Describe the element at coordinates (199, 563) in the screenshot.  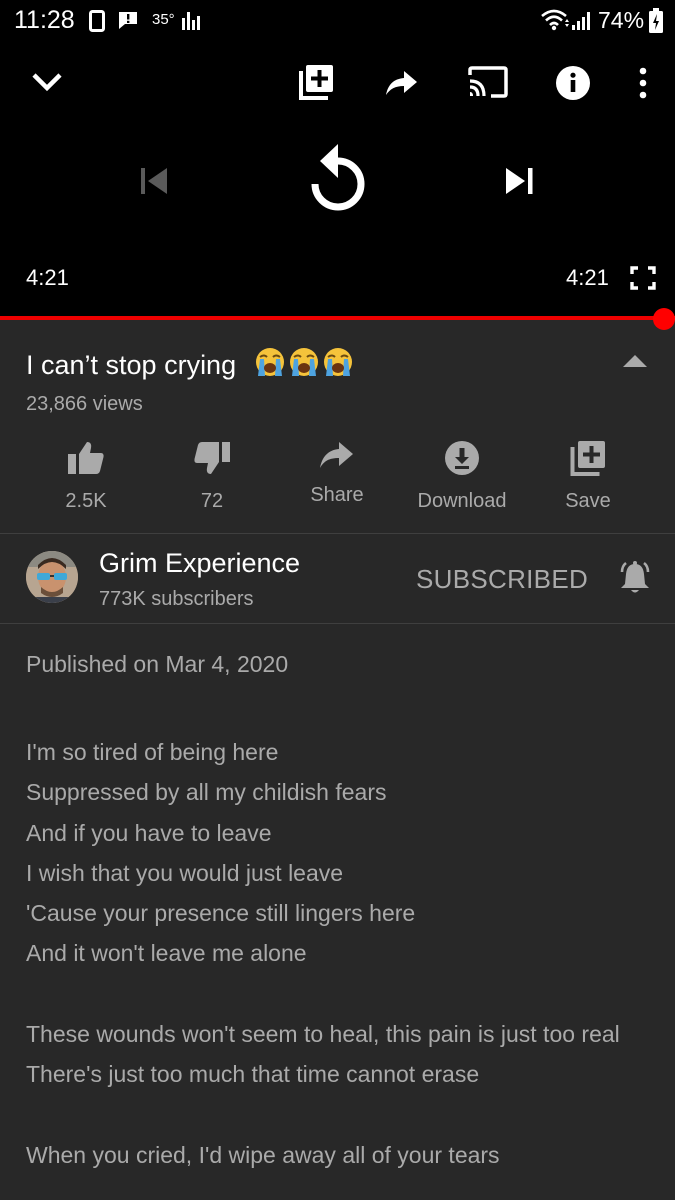
I see `channel-name: Grim Experience` at that location.